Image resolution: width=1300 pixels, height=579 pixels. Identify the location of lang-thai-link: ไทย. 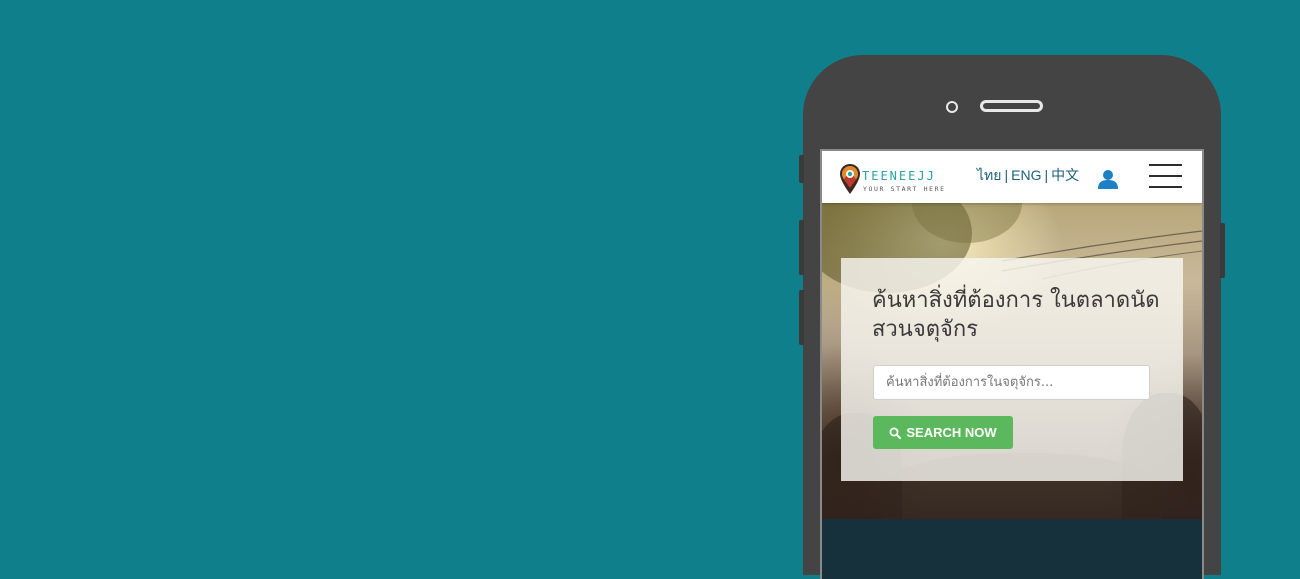
(989, 175).